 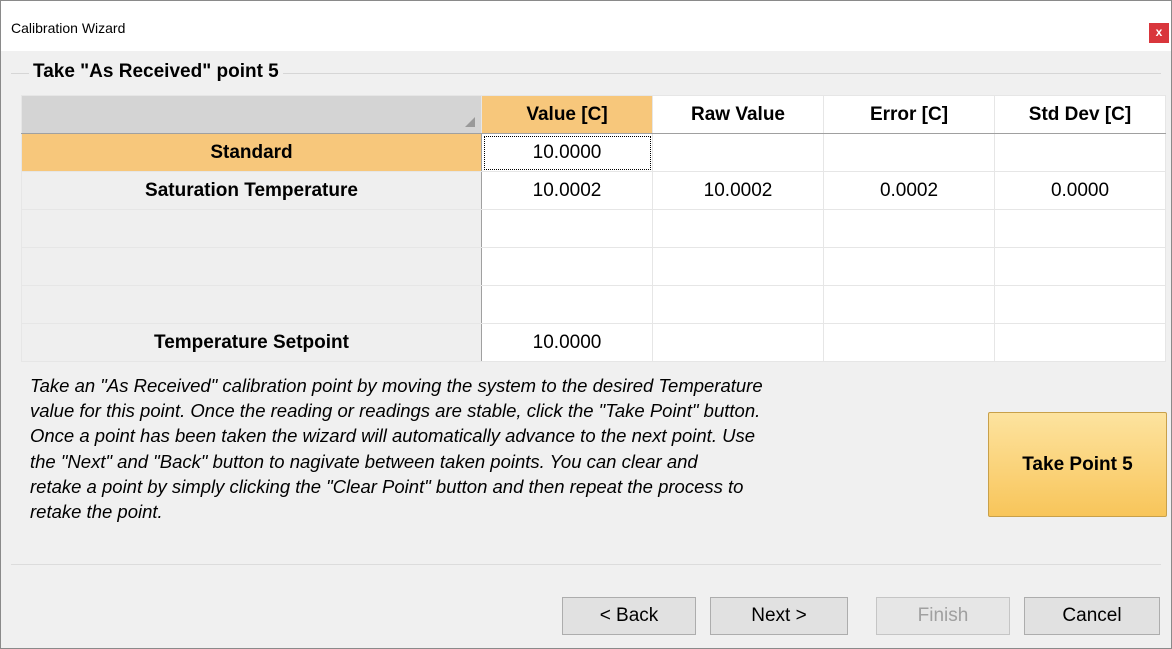 What do you see at coordinates (738, 114) in the screenshot?
I see `column-header-raw-value: Raw Value` at bounding box center [738, 114].